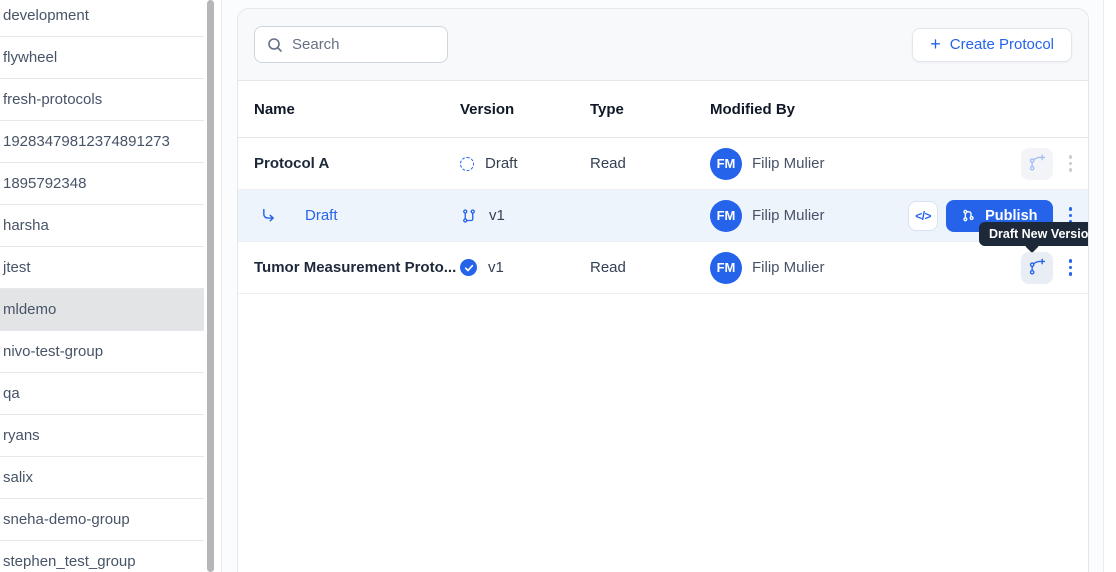 This screenshot has width=1116, height=572. I want to click on create-protocol-button: + Create Protocol, so click(992, 44).